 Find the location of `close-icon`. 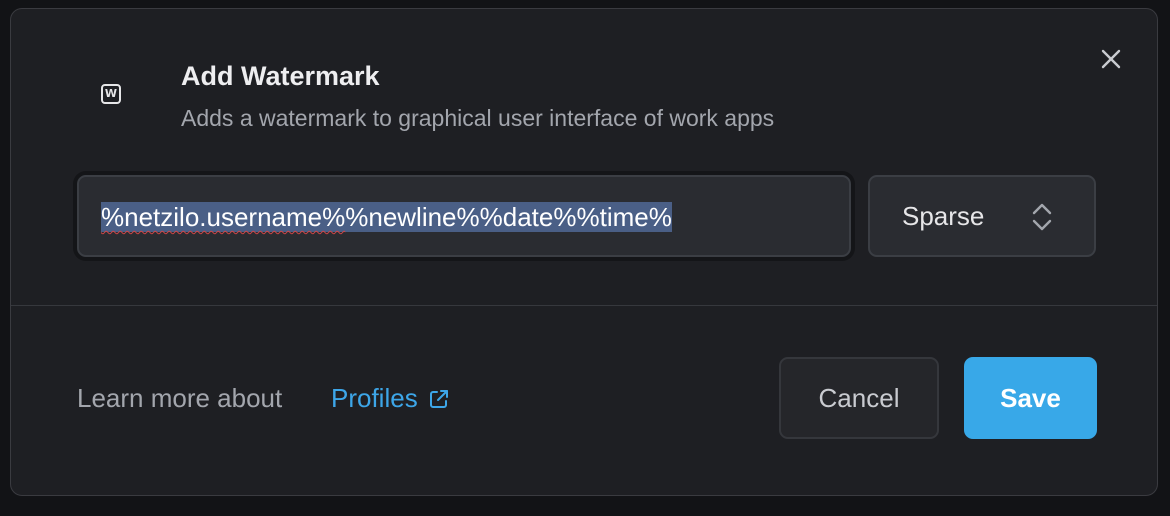

close-icon is located at coordinates (1111, 59).